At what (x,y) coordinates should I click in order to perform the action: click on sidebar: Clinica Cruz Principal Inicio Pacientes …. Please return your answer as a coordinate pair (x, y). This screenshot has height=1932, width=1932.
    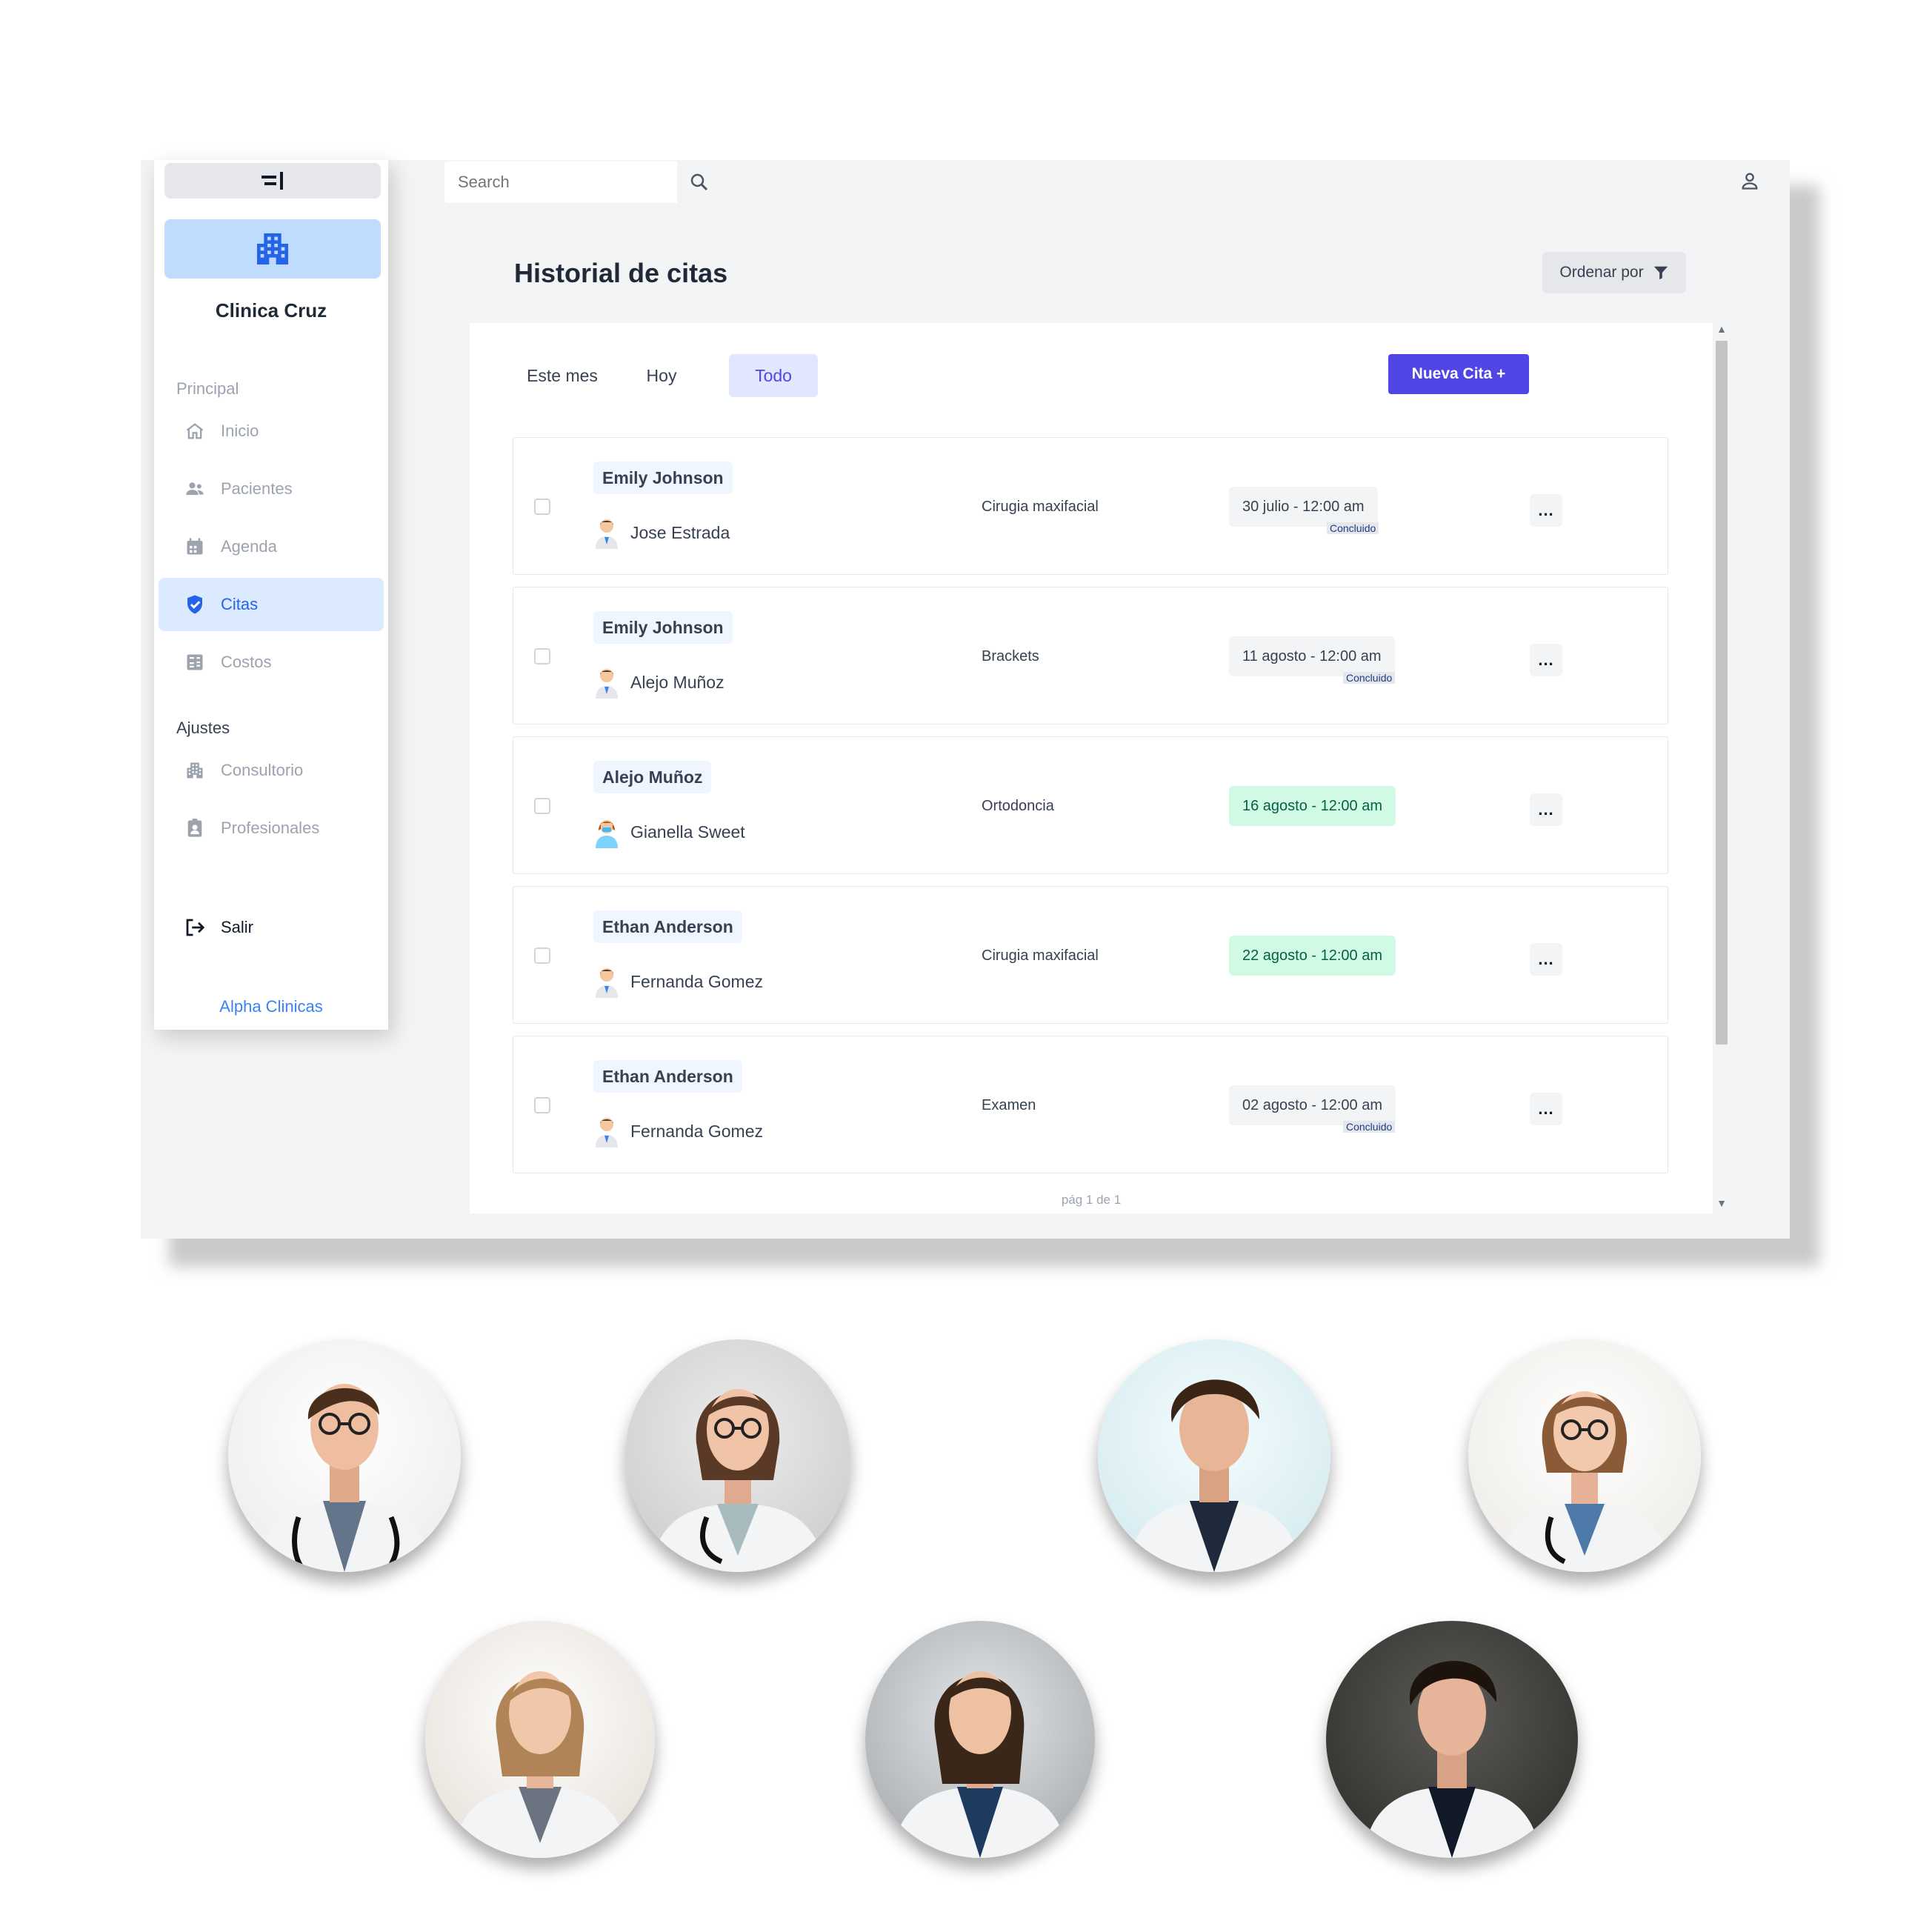
    Looking at the image, I should click on (271, 595).